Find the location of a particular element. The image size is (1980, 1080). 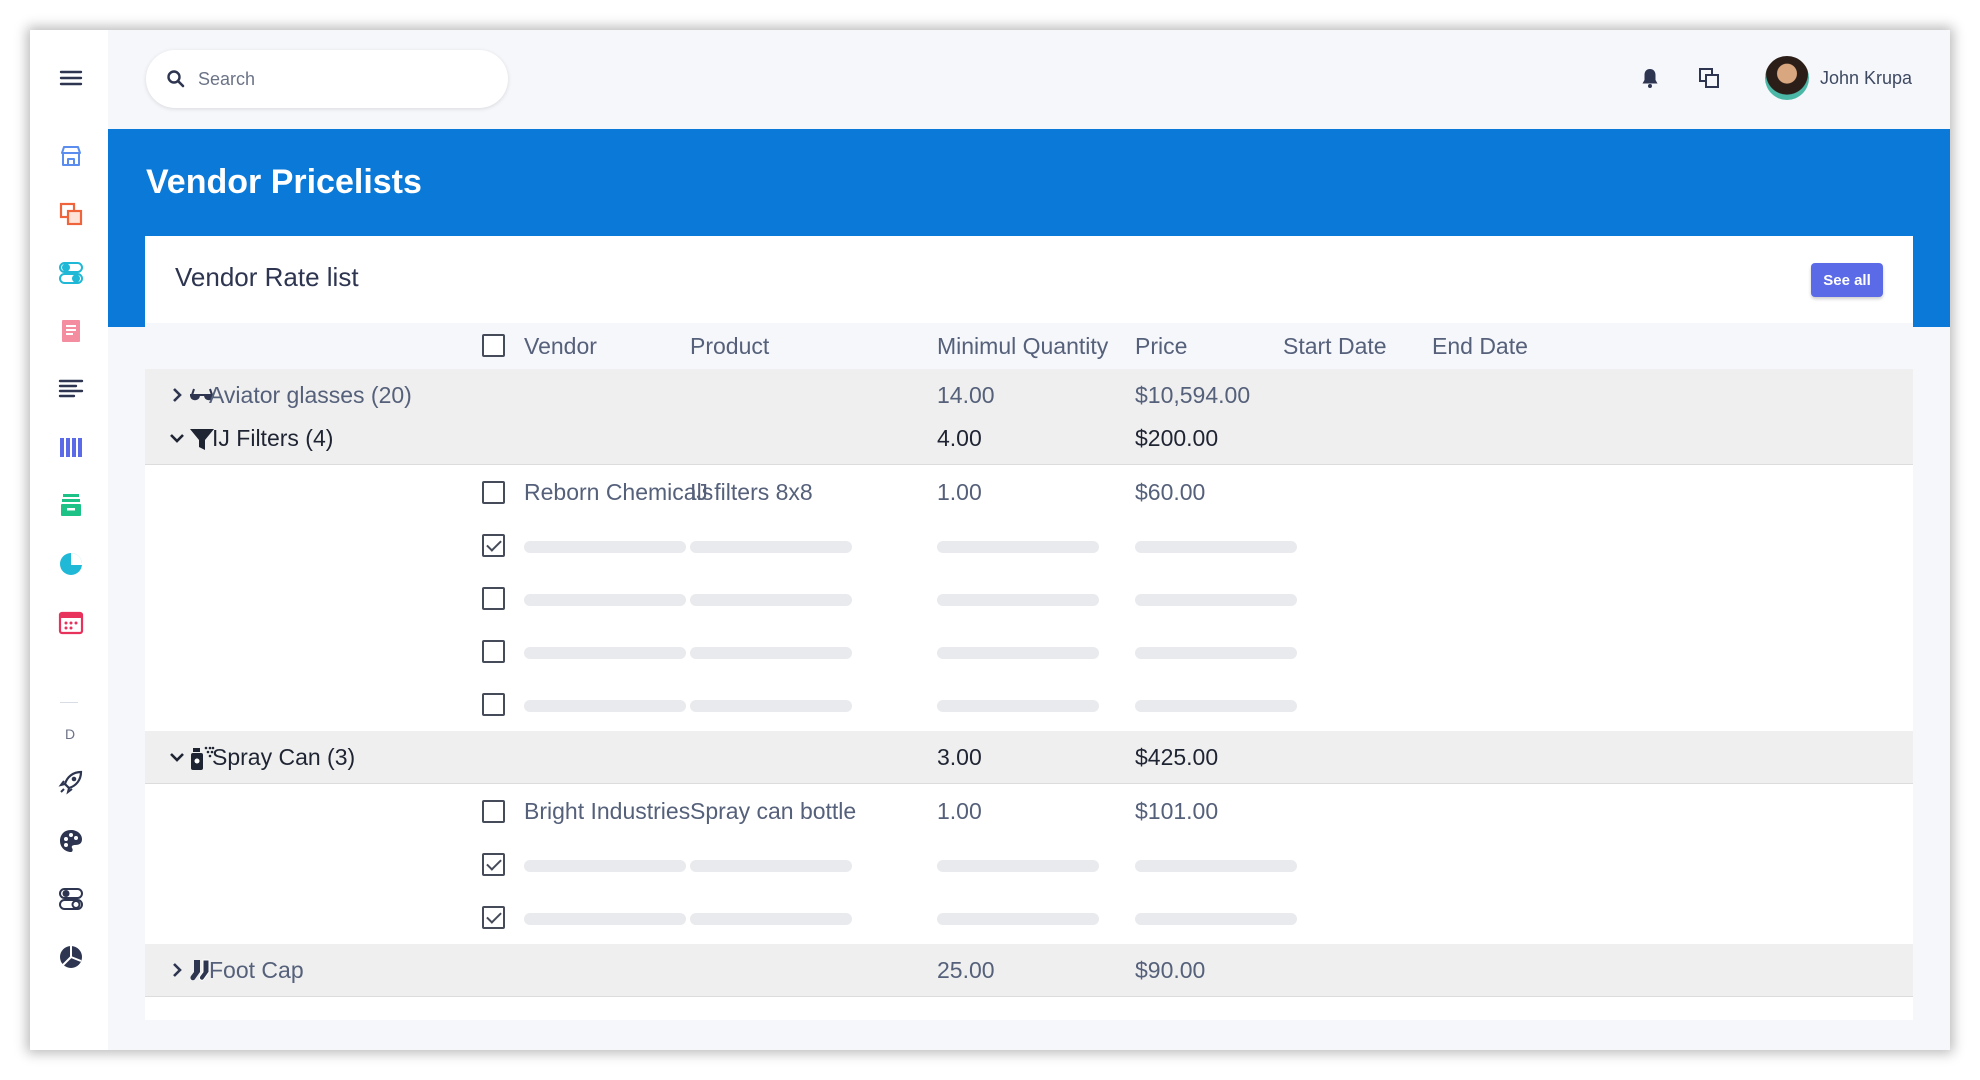

copy-icon is located at coordinates (71, 214).